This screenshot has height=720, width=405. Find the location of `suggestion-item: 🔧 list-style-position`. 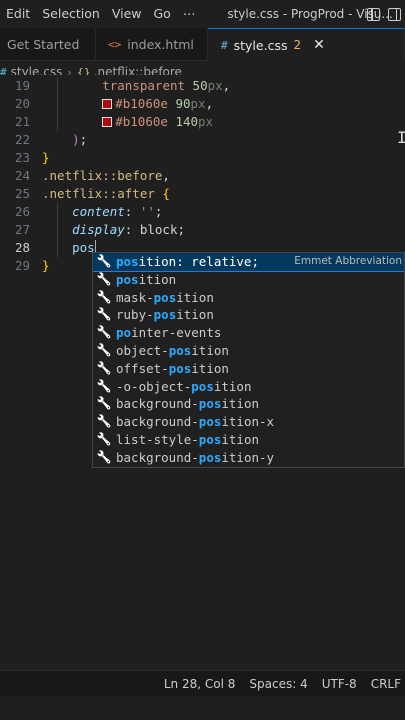

suggestion-item: 🔧 list-style-position is located at coordinates (248, 440).